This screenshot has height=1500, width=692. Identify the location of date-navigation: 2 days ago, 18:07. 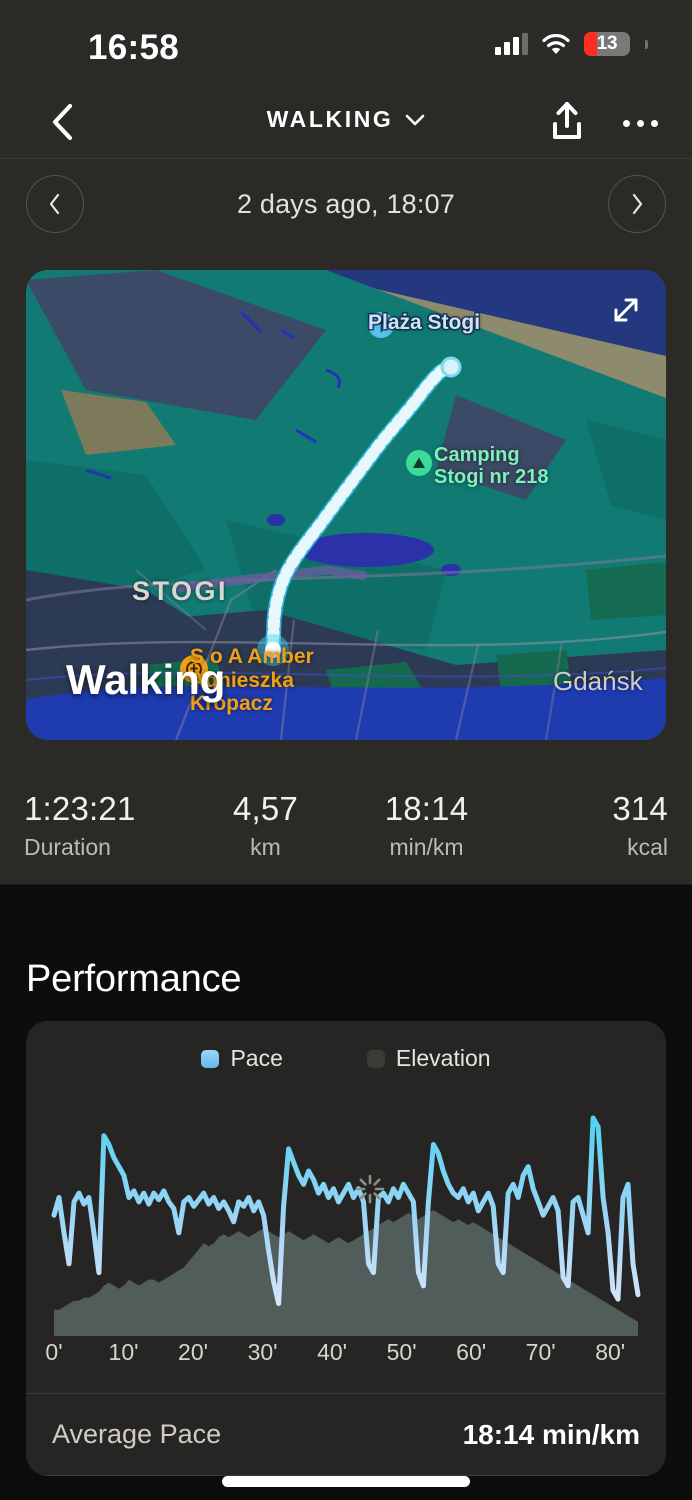
(346, 205).